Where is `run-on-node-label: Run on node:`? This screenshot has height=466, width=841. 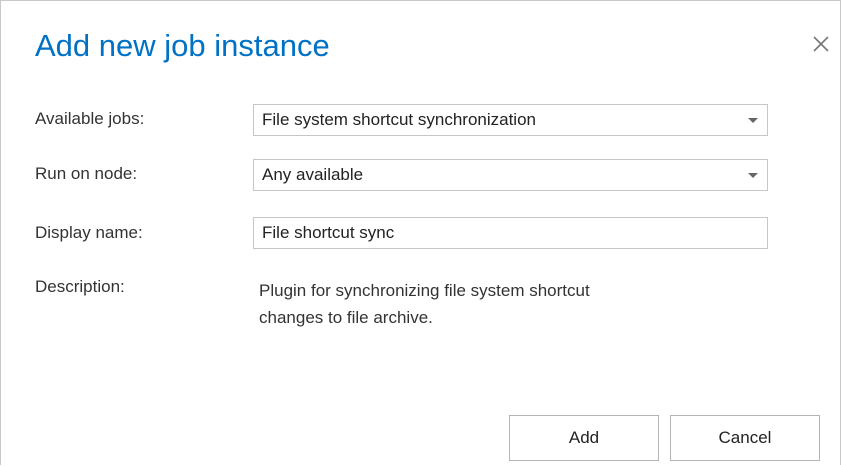 run-on-node-label: Run on node: is located at coordinates (86, 173).